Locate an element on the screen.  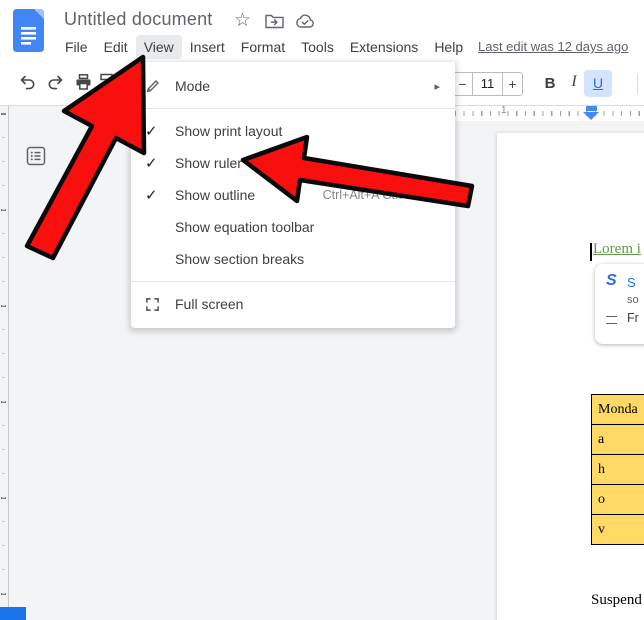
menu-tools: Tools is located at coordinates (317, 47).